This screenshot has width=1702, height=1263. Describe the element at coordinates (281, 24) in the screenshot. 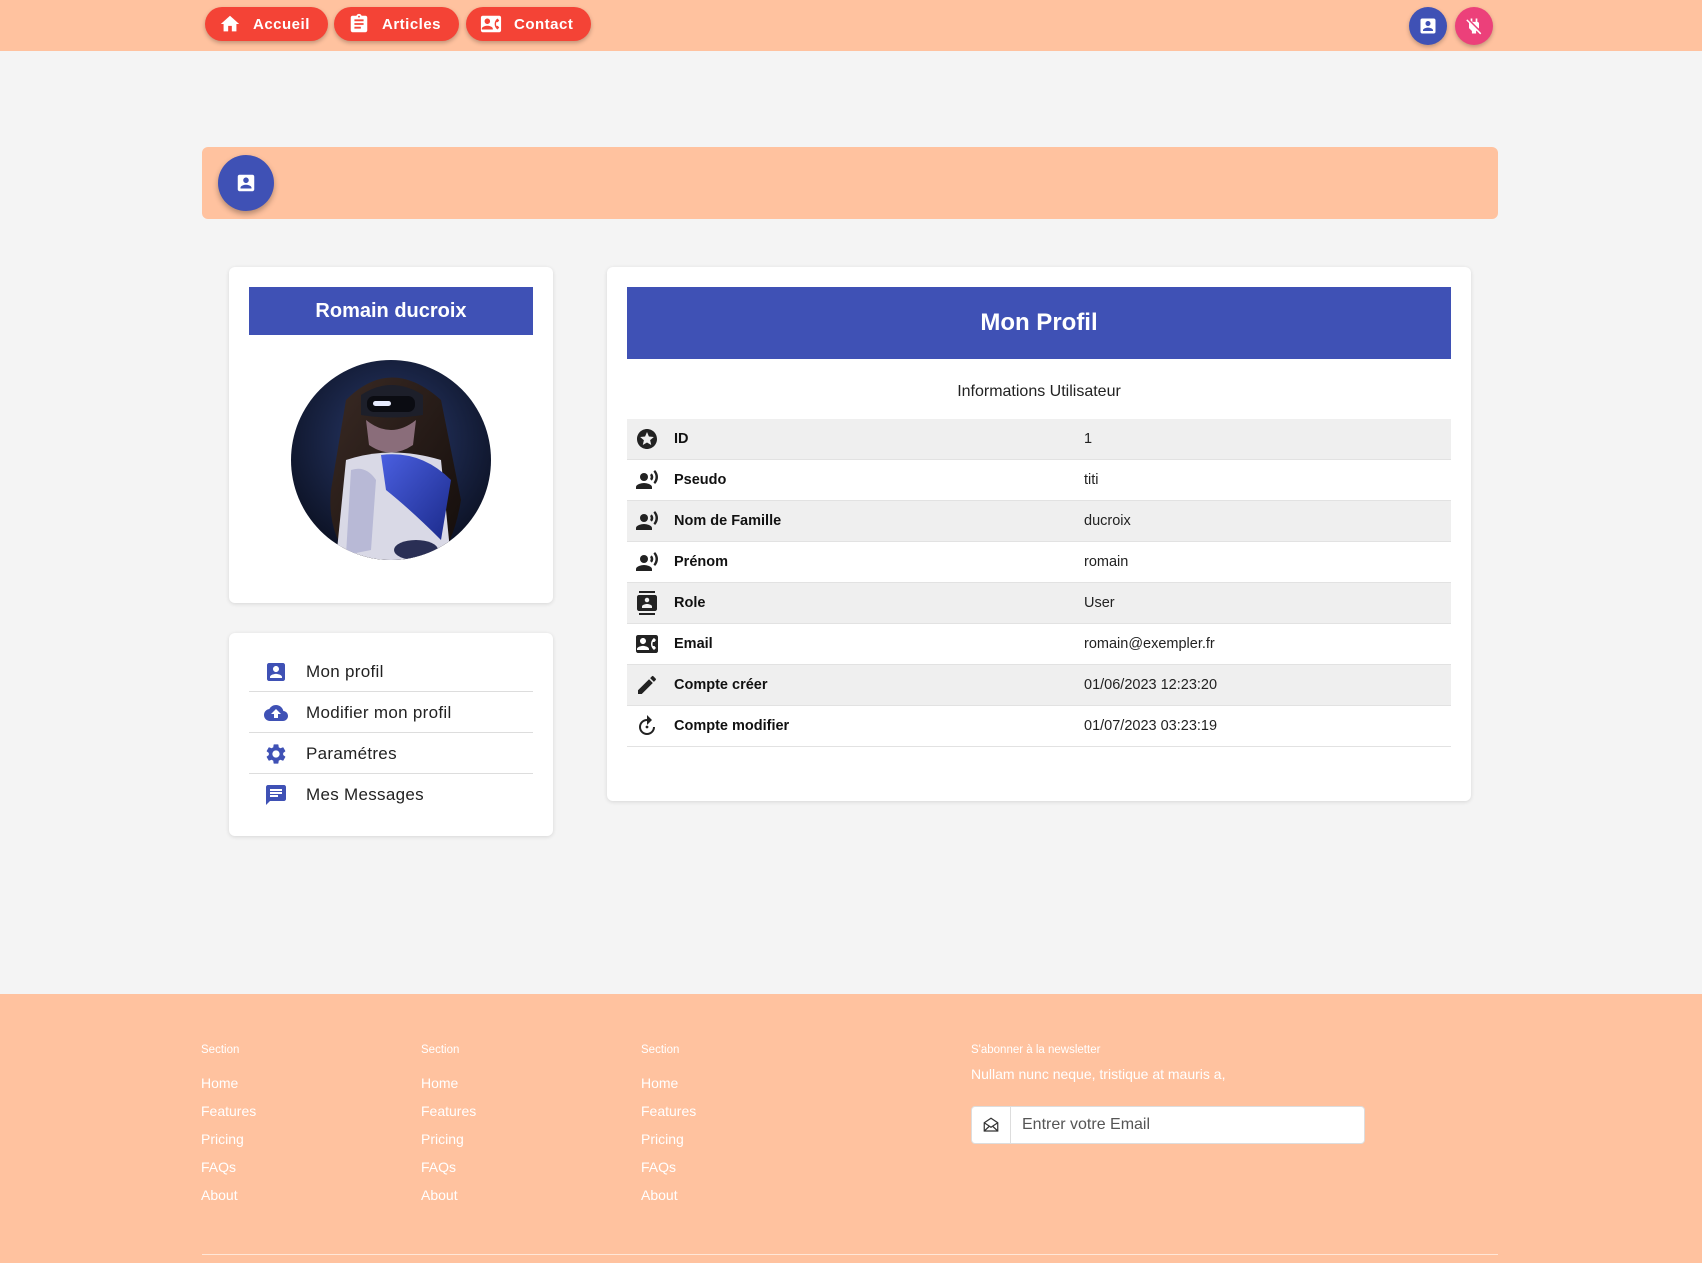

I see `nav-accueil-label: Accueil` at that location.